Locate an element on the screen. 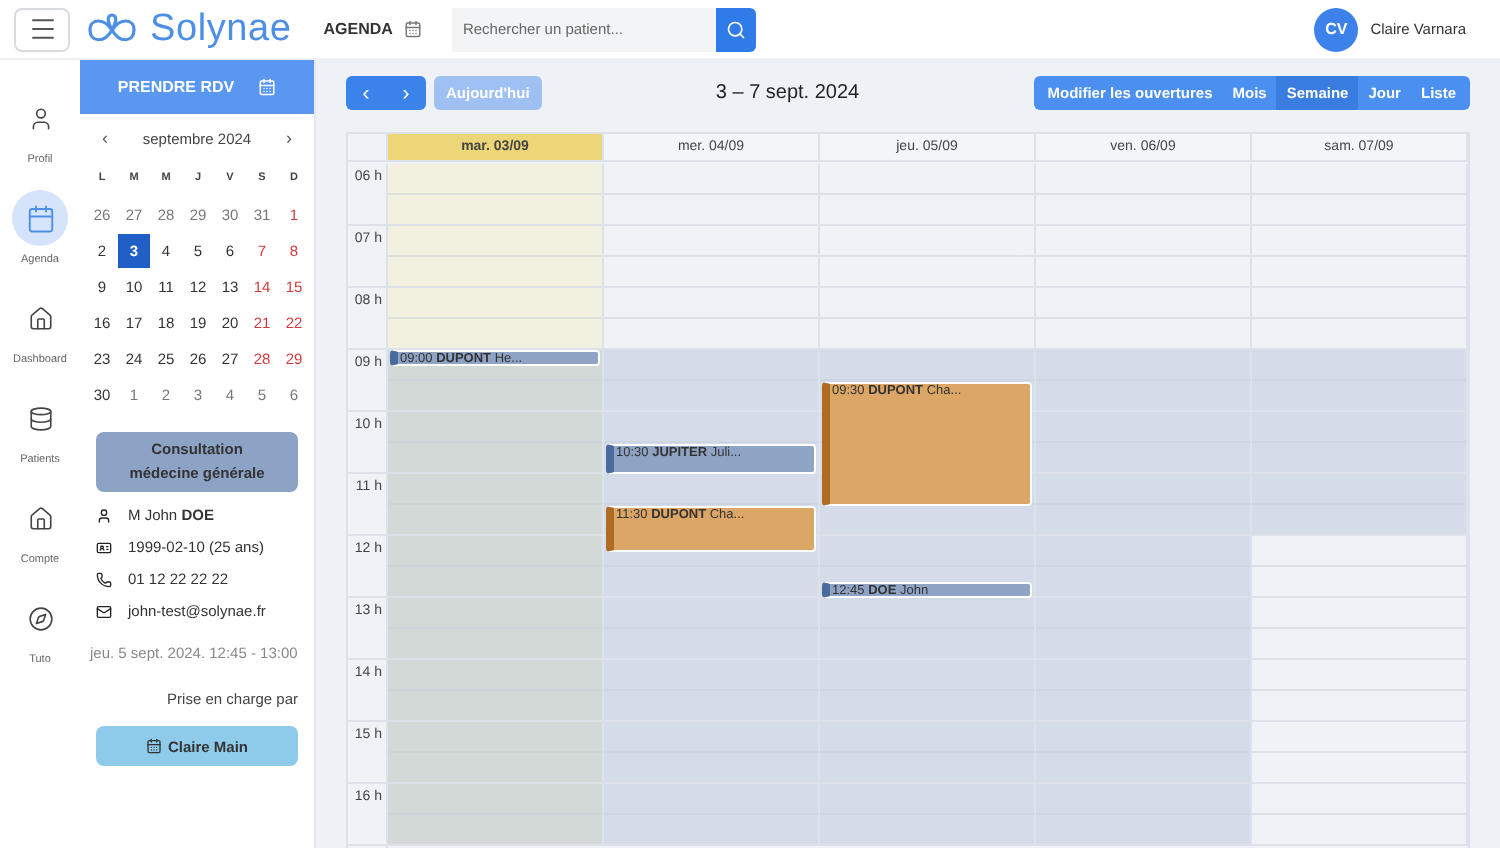 The image size is (1500, 848). book-appointment-button: PRENDRE RDV is located at coordinates (197, 87).